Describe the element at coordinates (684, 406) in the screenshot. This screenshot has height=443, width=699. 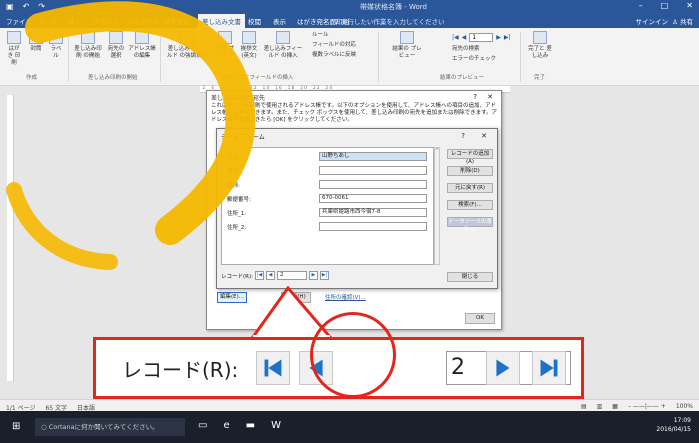
I see `zoom-level: 100%` at that location.